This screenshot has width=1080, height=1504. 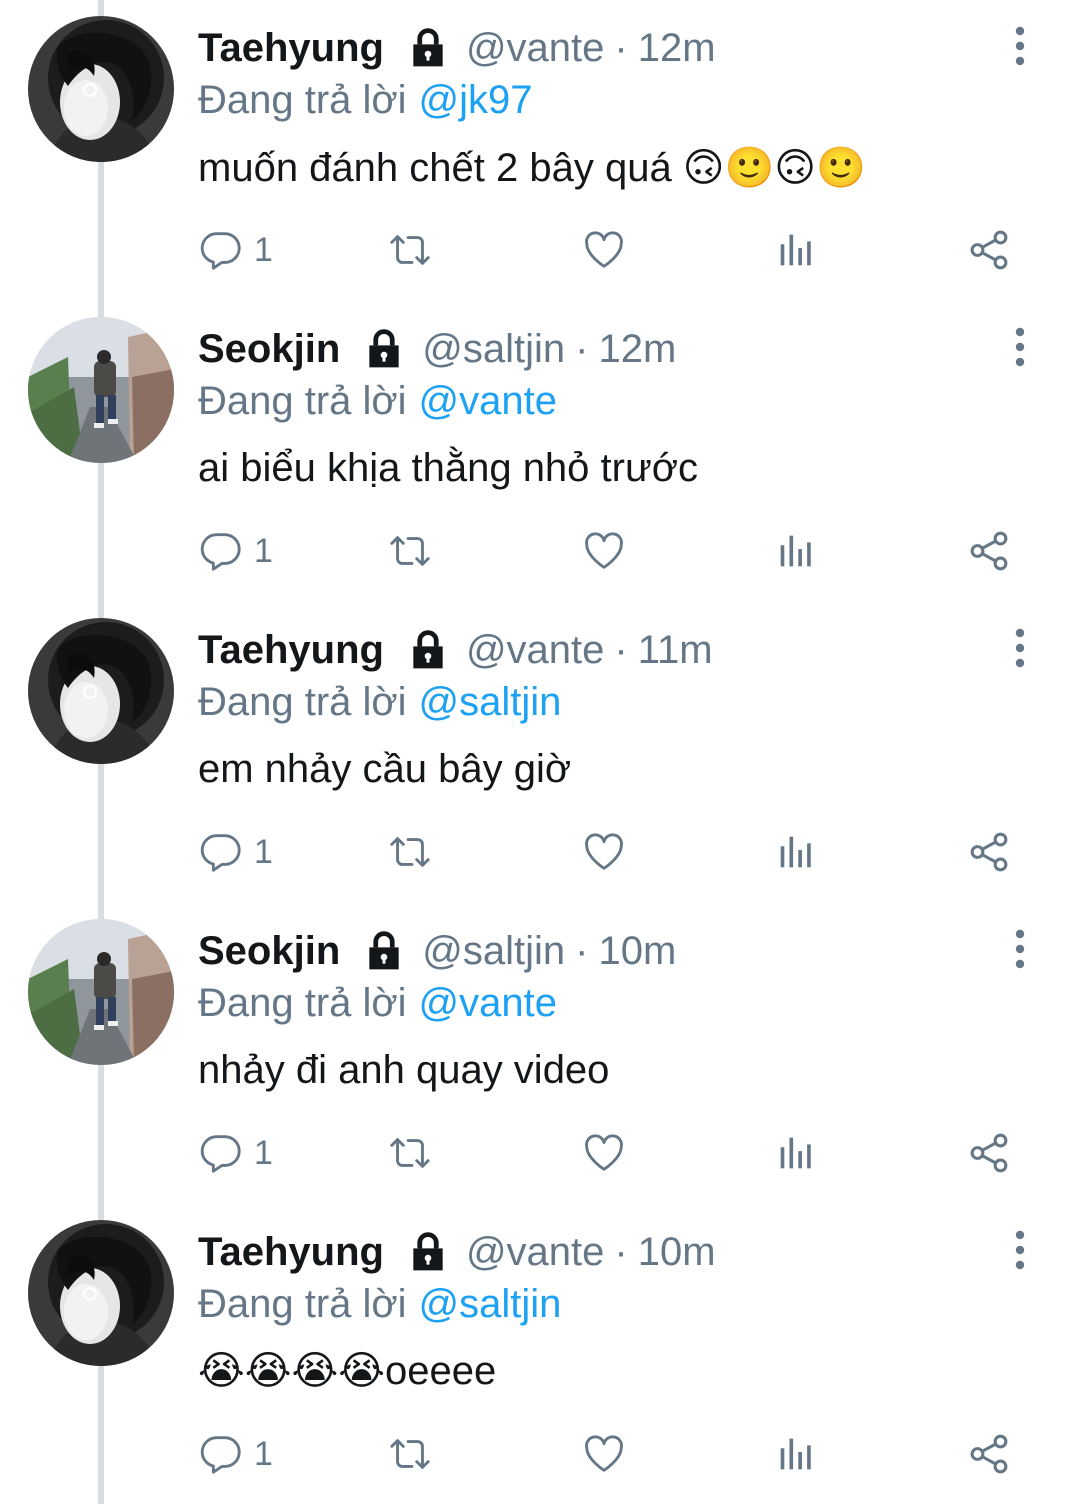 I want to click on timestamp: 11m, so click(x=675, y=650).